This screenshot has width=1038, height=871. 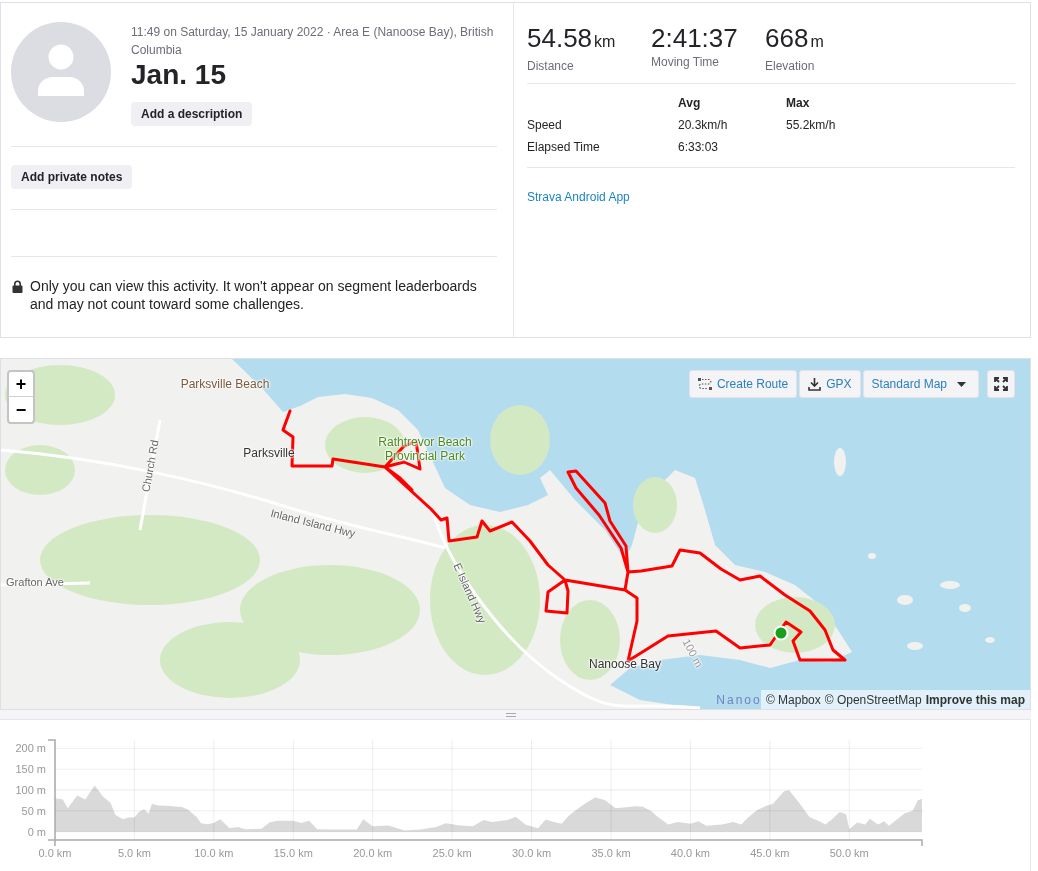 What do you see at coordinates (795, 38) in the screenshot?
I see `stat-value: 668m` at bounding box center [795, 38].